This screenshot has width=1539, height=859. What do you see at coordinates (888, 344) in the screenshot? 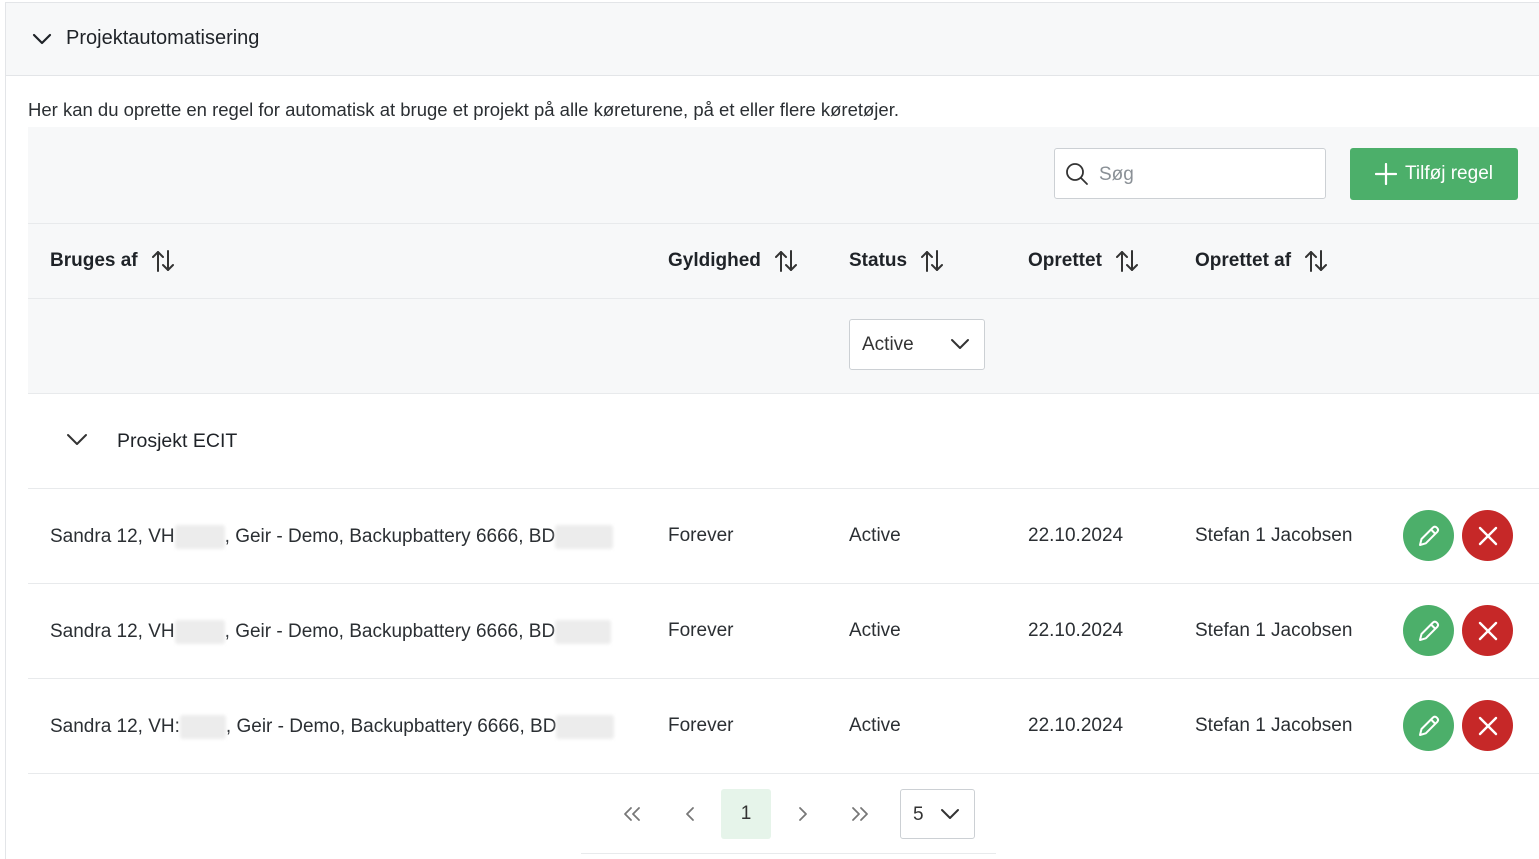
I see `status-filter-value: Active` at bounding box center [888, 344].